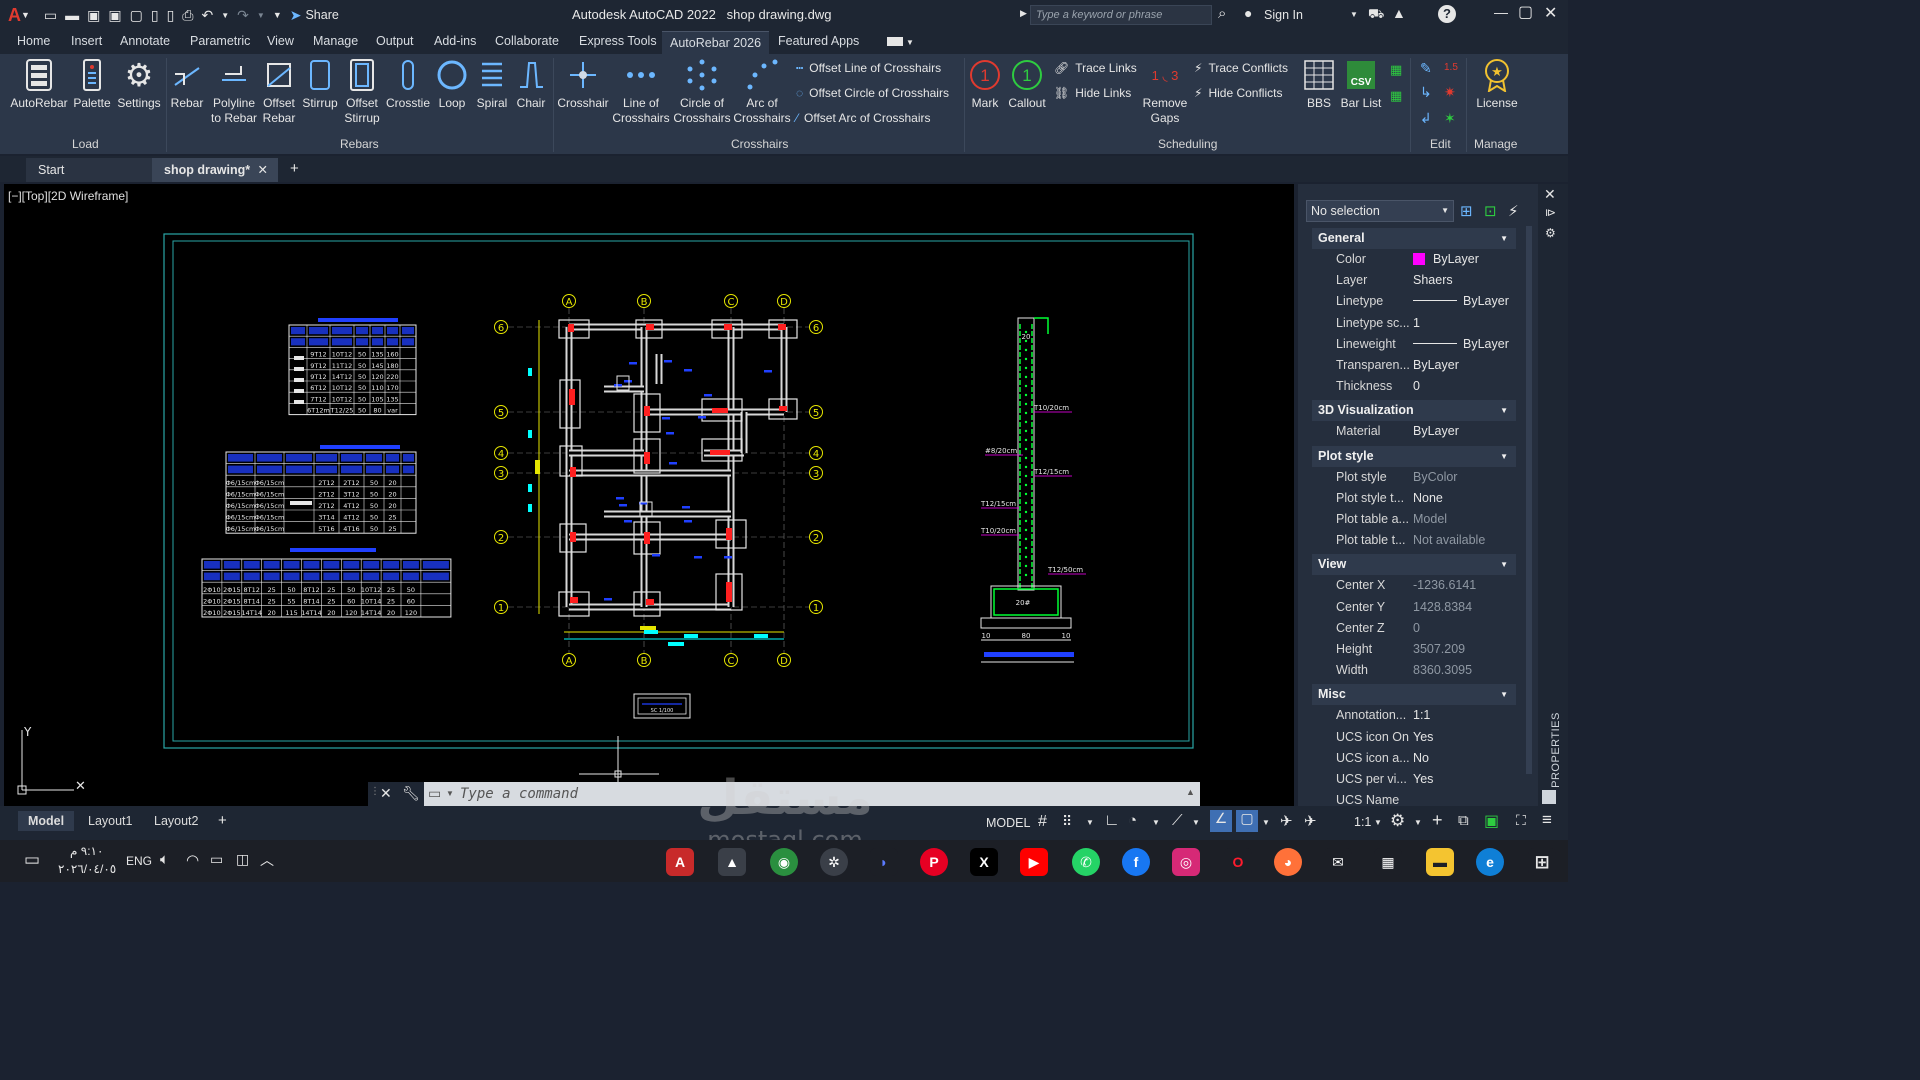 This screenshot has width=1920, height=1080. I want to click on property-row: Plot style t... None, so click(1414, 498).